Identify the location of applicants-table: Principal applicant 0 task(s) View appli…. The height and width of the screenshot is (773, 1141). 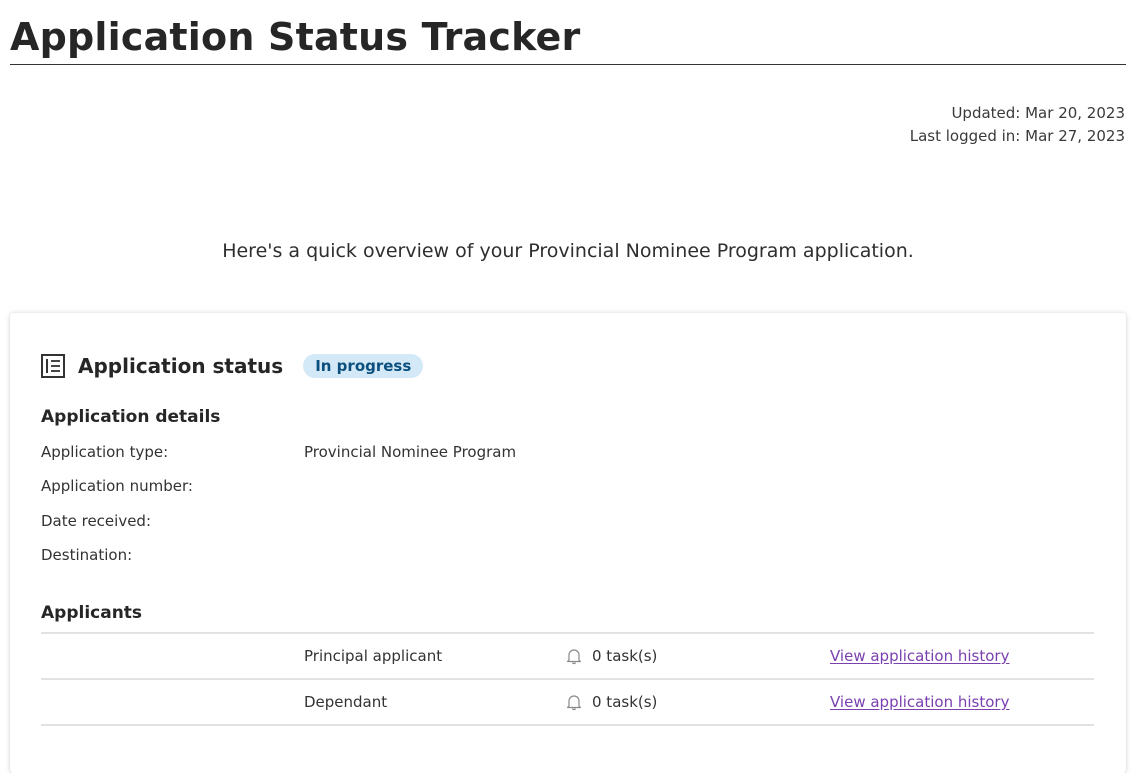
(567, 679).